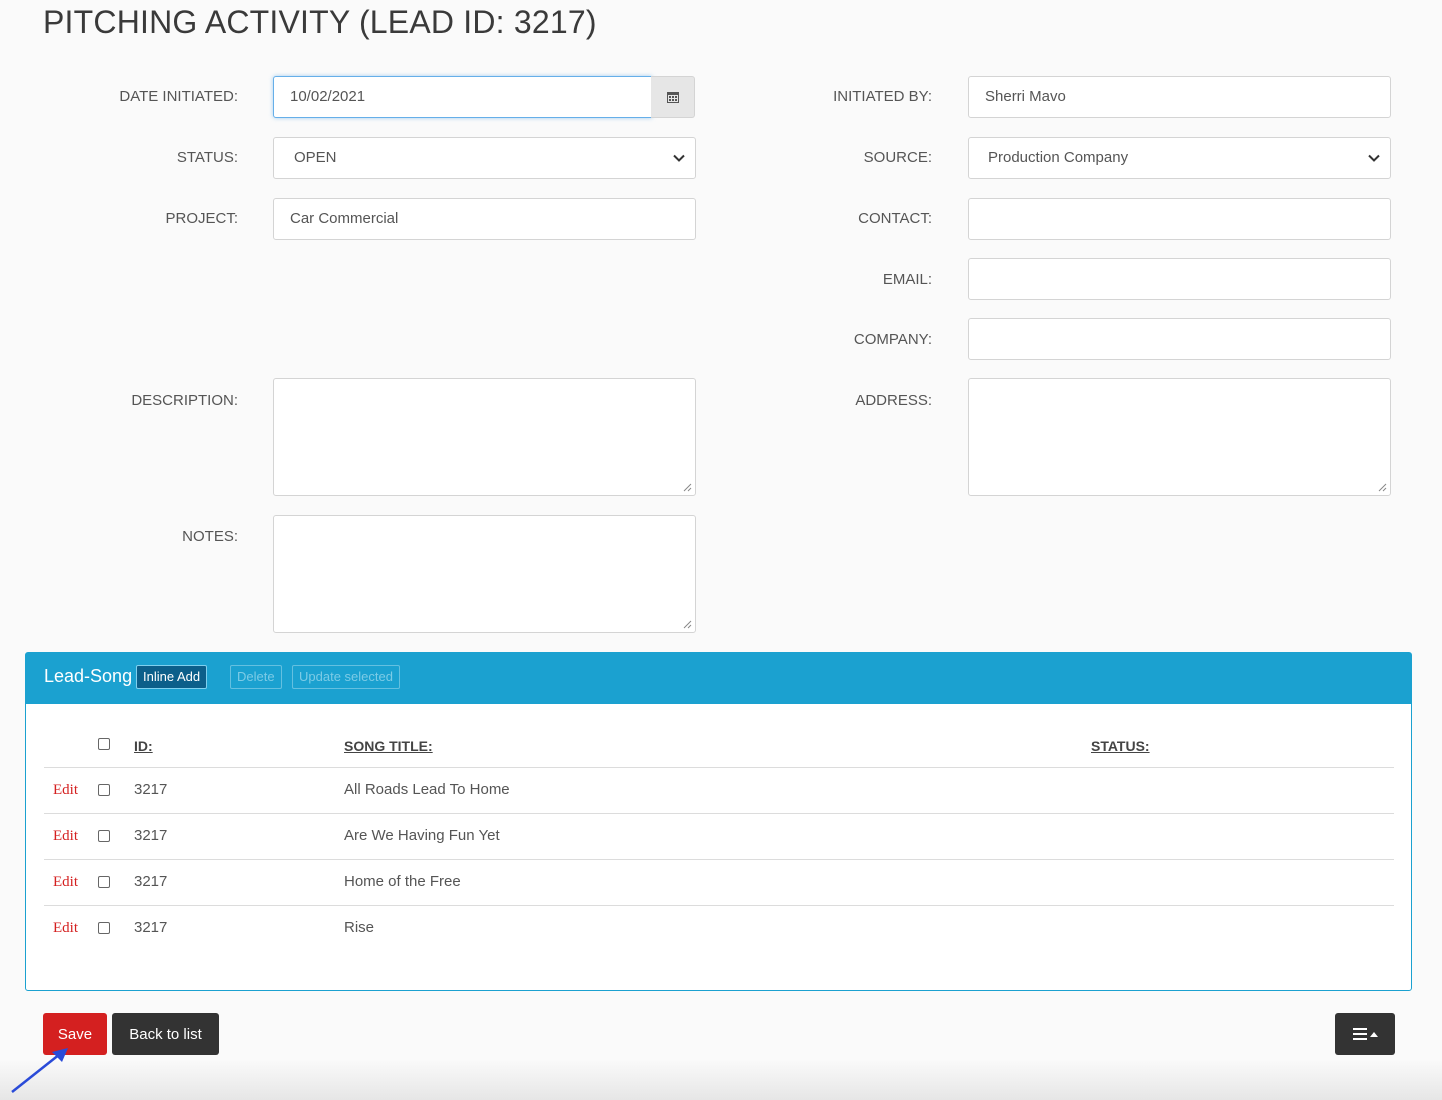 This screenshot has width=1442, height=1100. I want to click on project-label: PROJECT:, so click(201, 218).